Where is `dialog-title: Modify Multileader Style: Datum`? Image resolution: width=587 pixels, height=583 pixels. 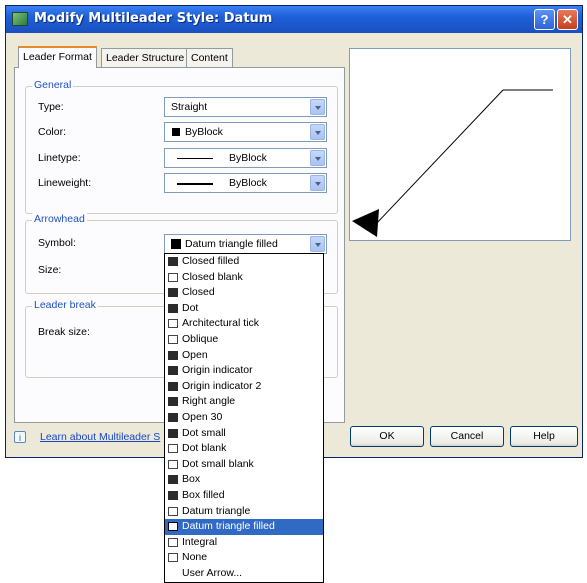
dialog-title: Modify Multileader Style: Datum is located at coordinates (153, 18).